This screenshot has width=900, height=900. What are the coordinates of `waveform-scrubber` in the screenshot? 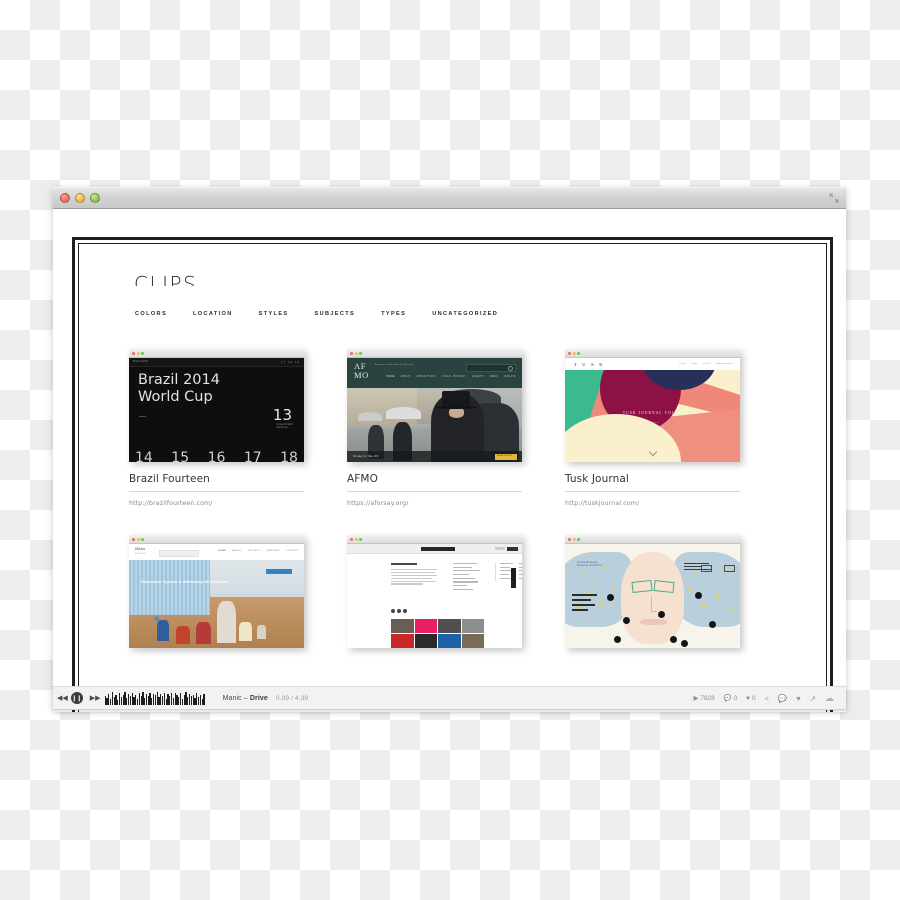 It's located at (154, 698).